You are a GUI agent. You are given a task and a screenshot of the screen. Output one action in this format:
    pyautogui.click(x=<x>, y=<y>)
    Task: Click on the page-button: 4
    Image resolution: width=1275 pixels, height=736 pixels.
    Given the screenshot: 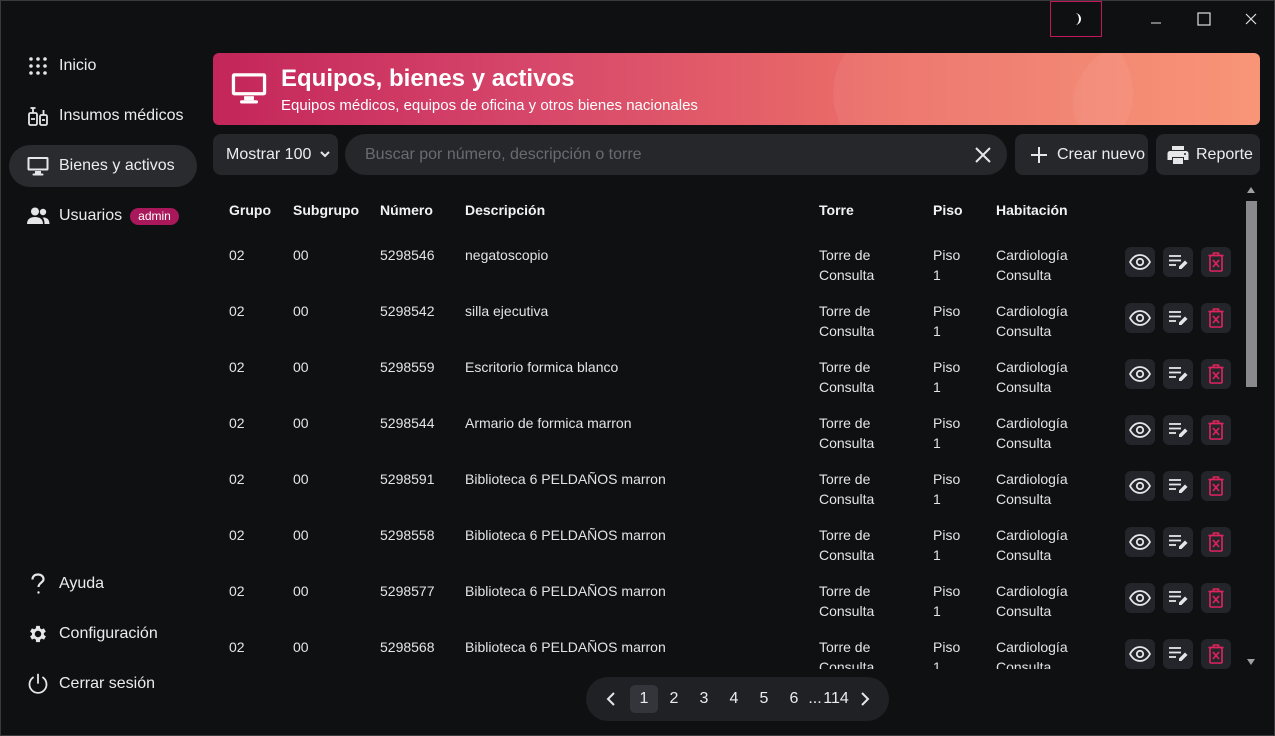 What is the action you would take?
    pyautogui.click(x=734, y=699)
    